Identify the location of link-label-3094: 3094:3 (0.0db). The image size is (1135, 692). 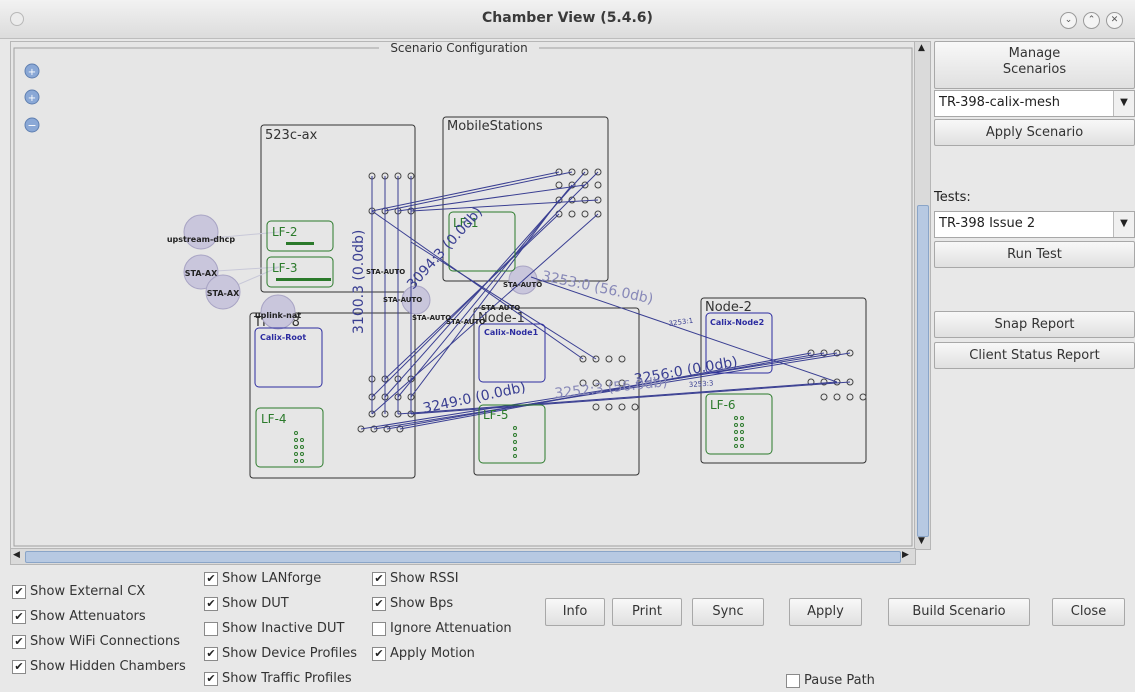
(445, 248).